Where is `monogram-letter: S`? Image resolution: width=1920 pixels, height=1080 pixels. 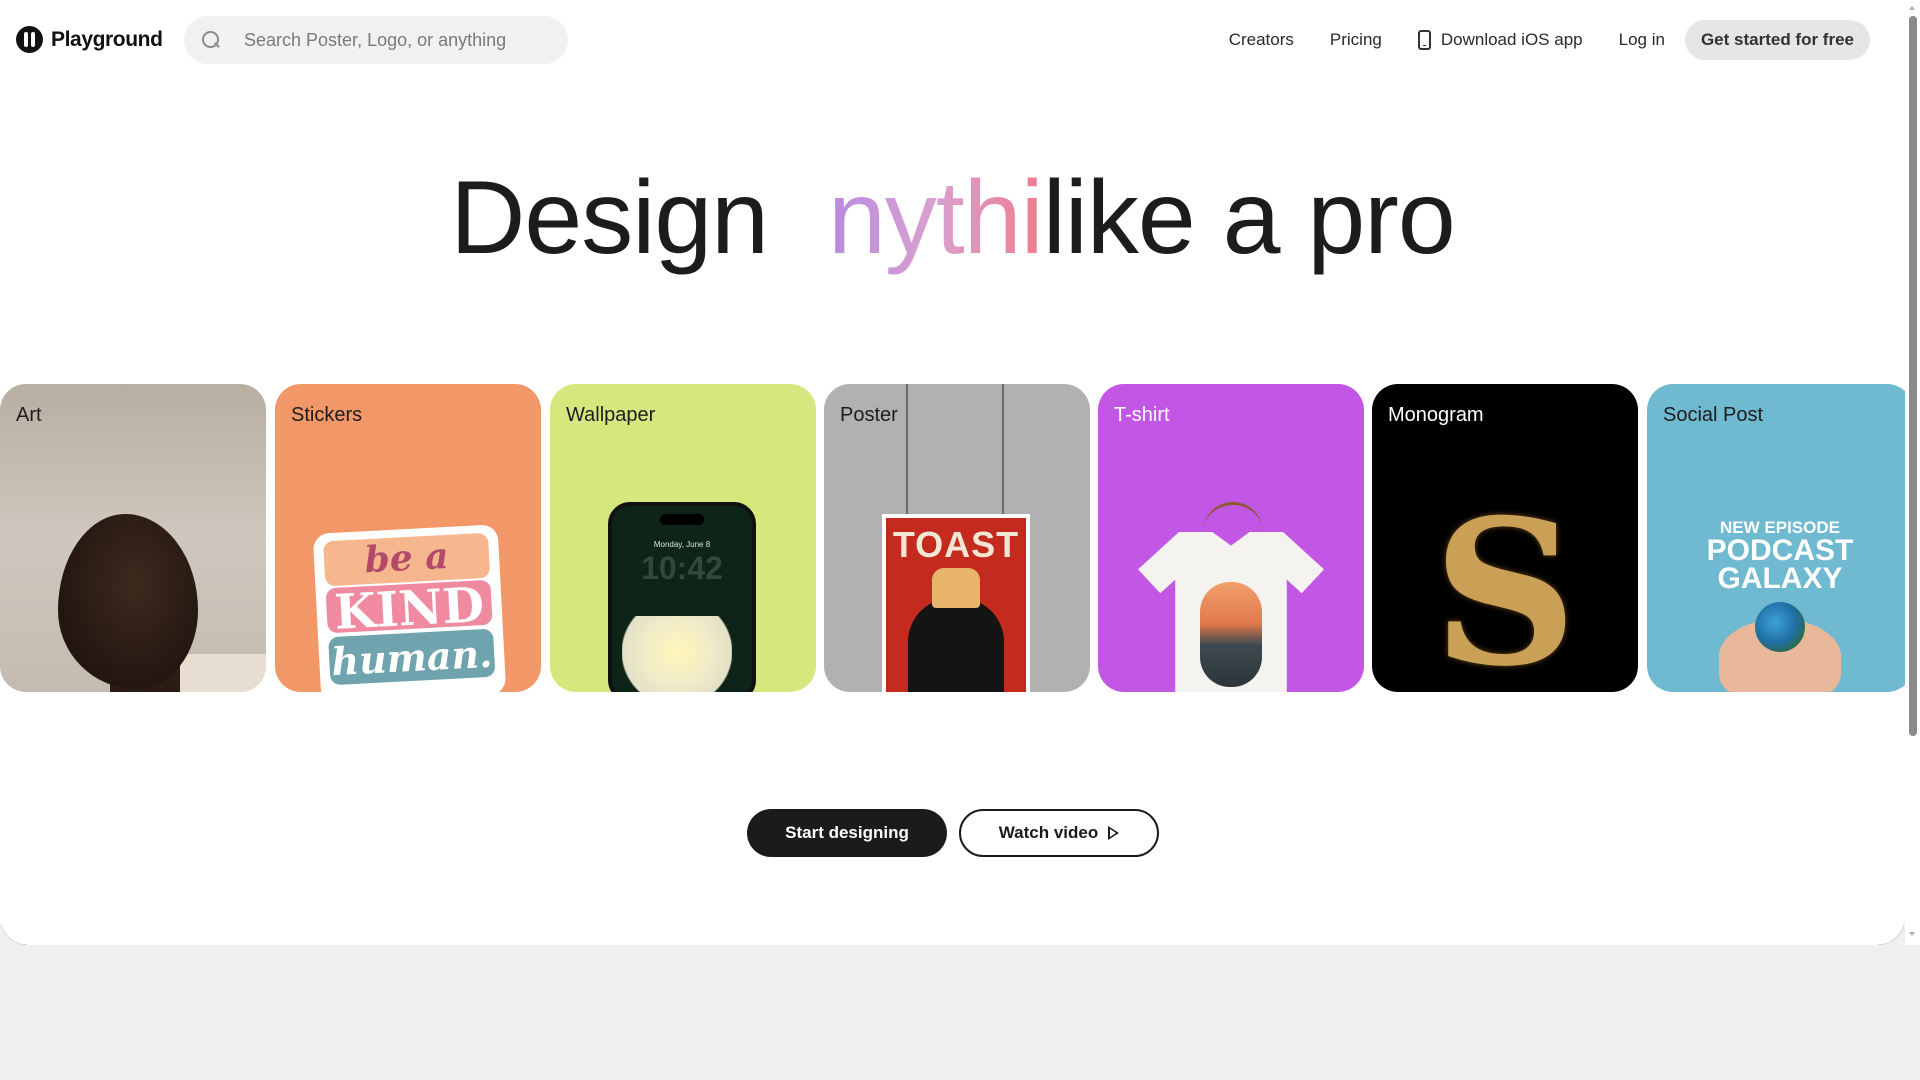
monogram-letter: S is located at coordinates (1505, 584).